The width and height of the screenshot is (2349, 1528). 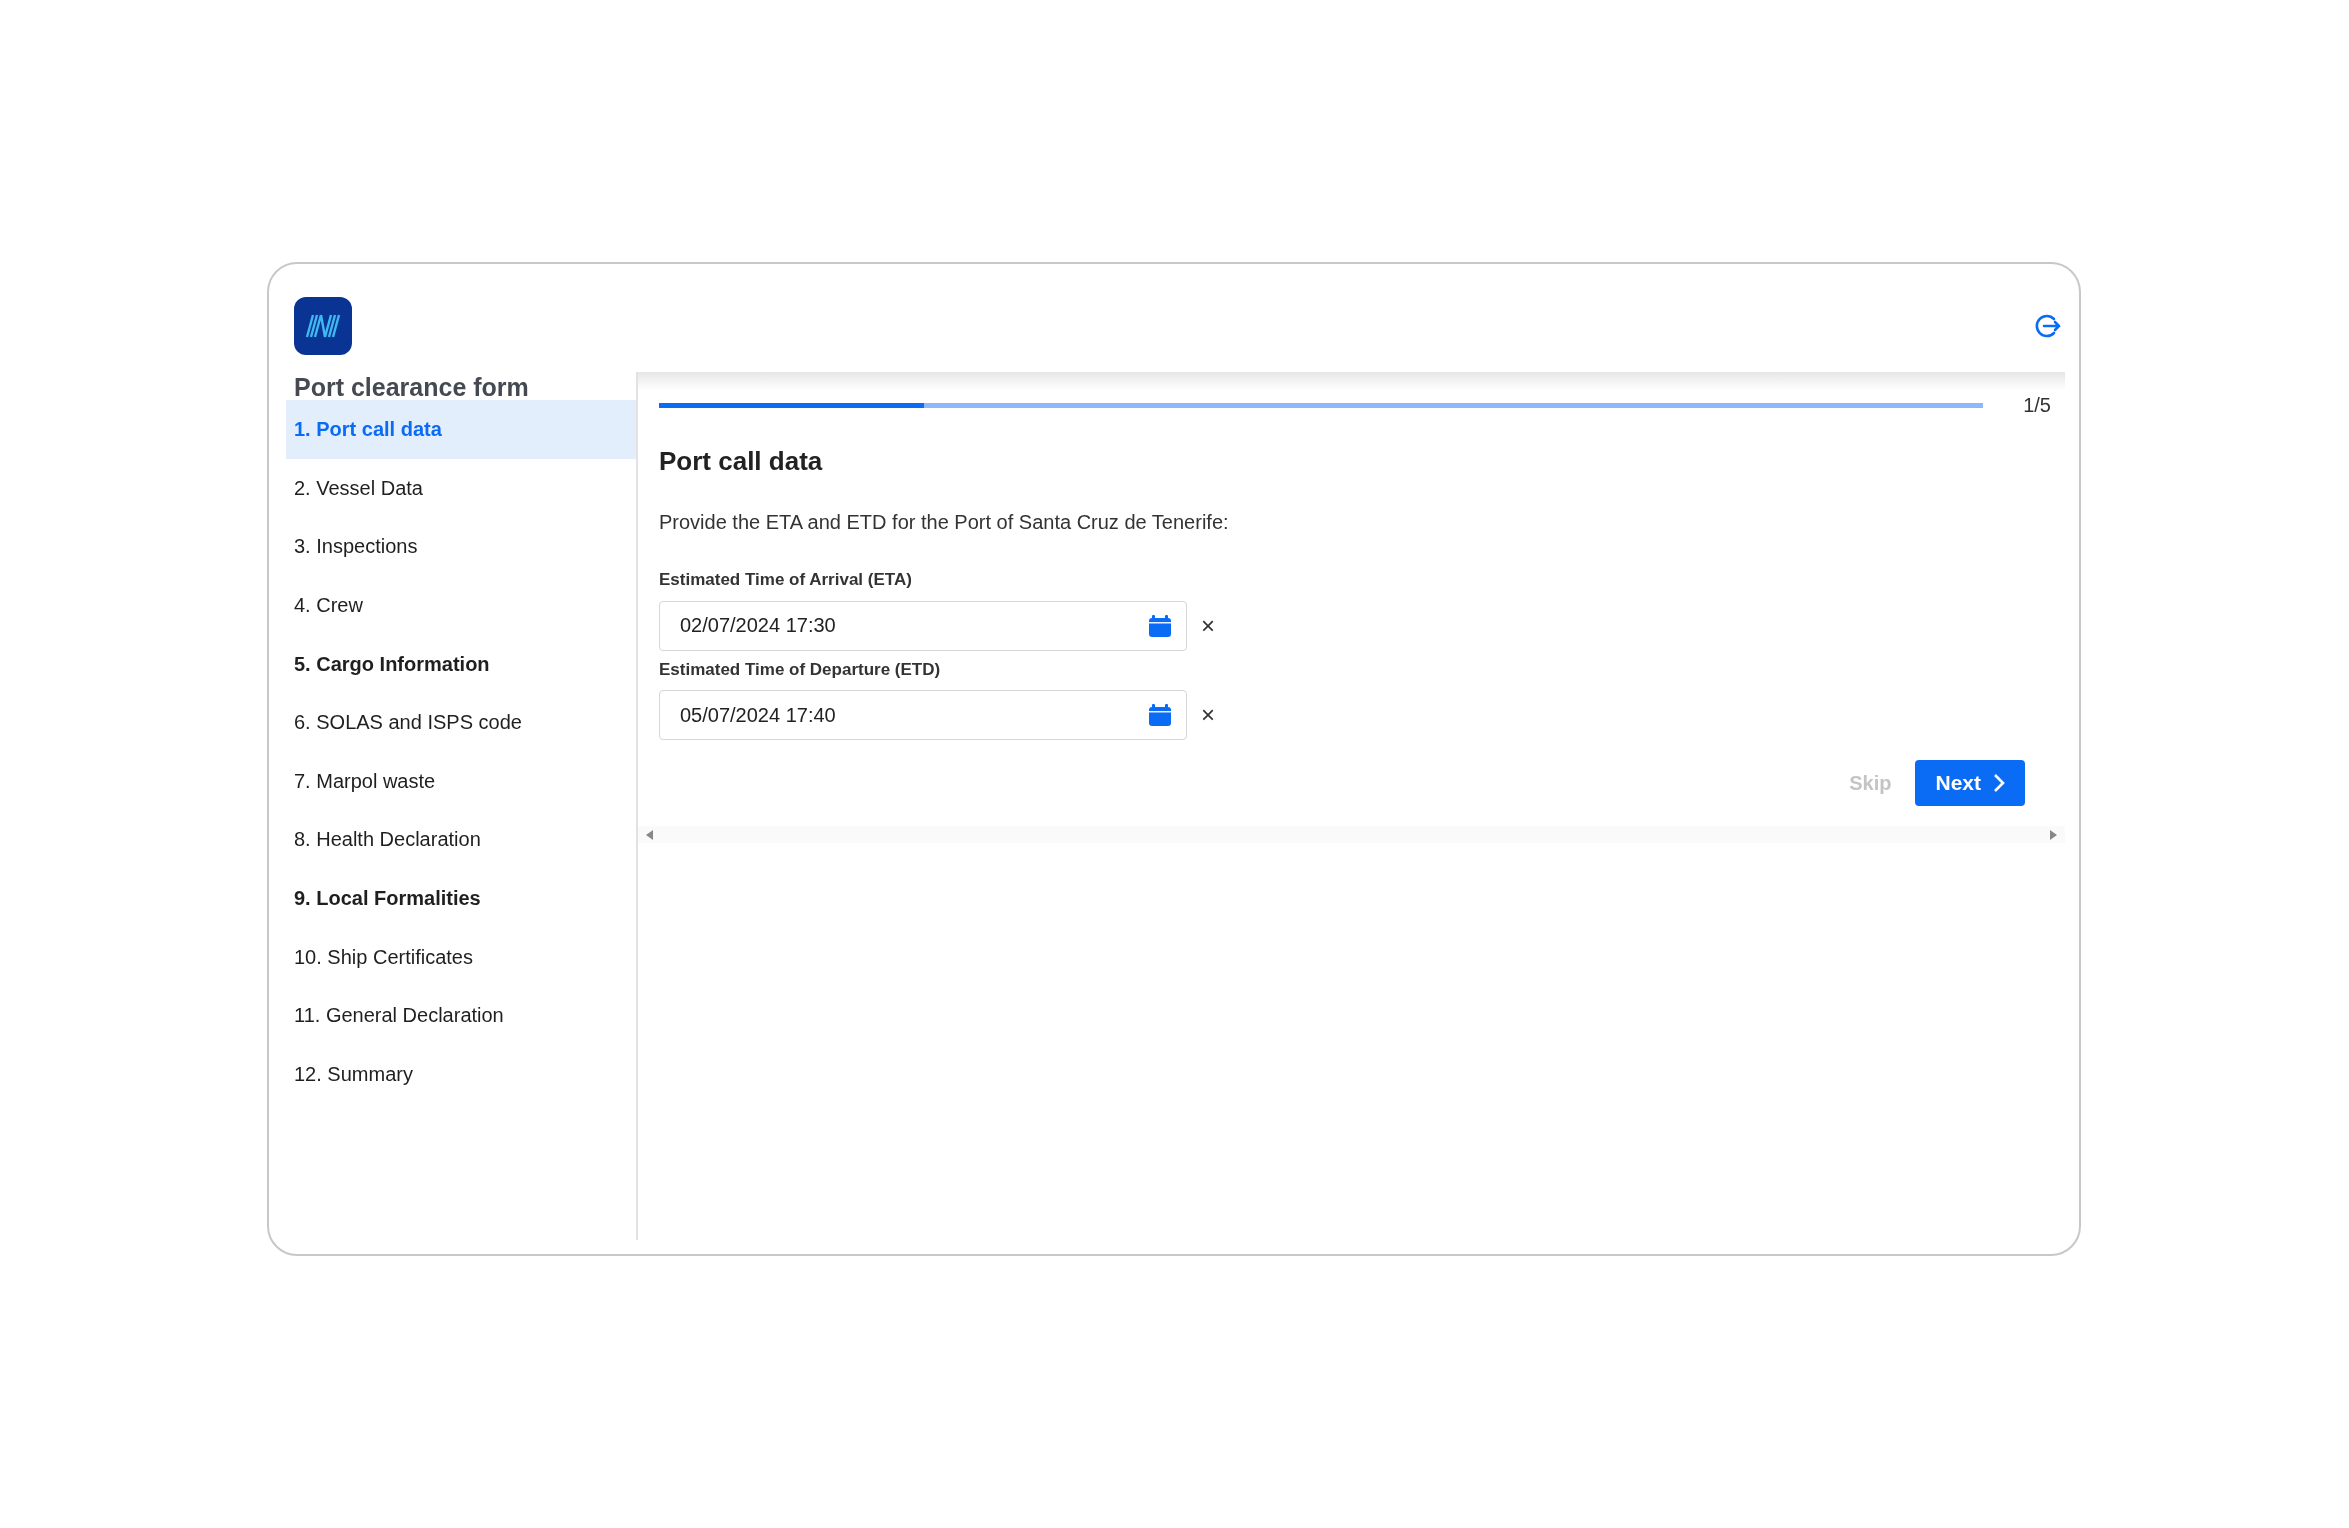 I want to click on step-item: 1. Port call data, so click(x=461, y=429).